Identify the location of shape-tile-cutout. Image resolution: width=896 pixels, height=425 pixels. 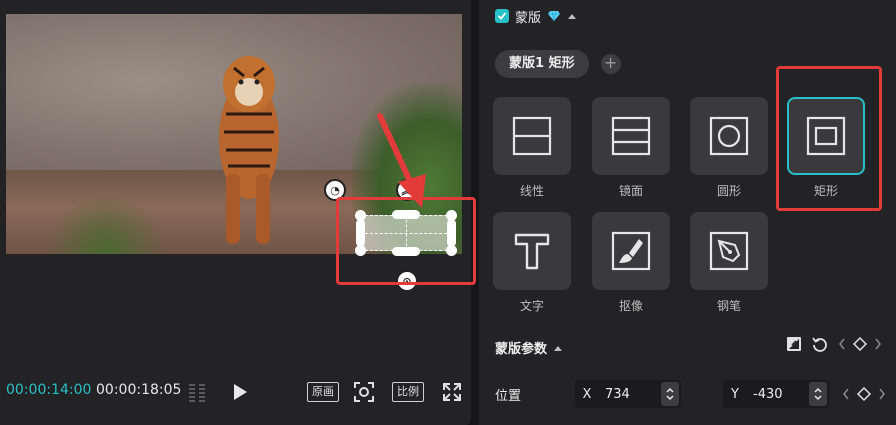
(631, 251).